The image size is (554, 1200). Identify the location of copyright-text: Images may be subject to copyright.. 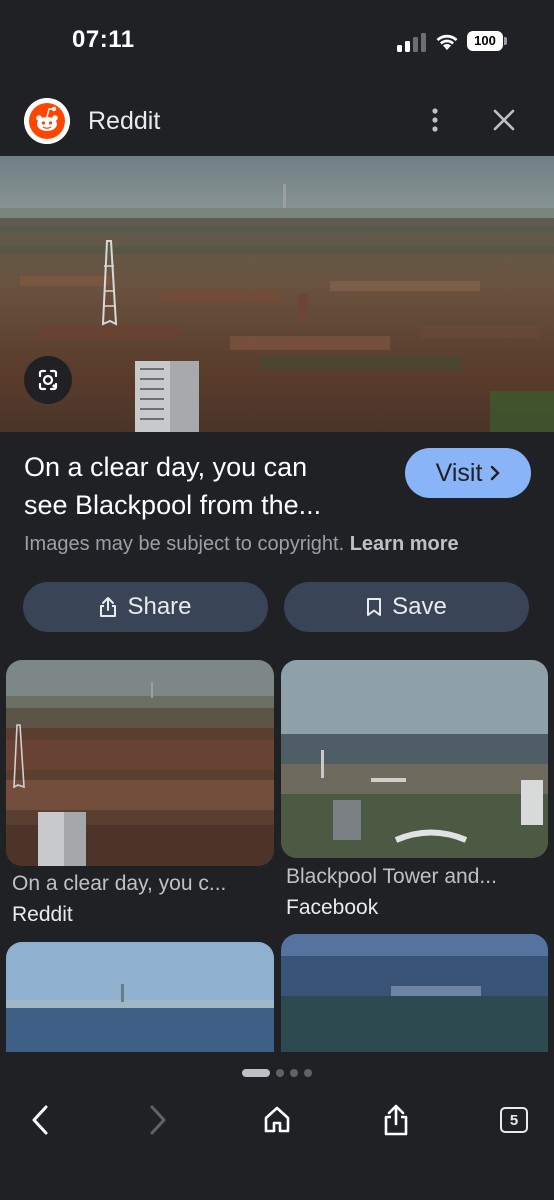
(184, 544).